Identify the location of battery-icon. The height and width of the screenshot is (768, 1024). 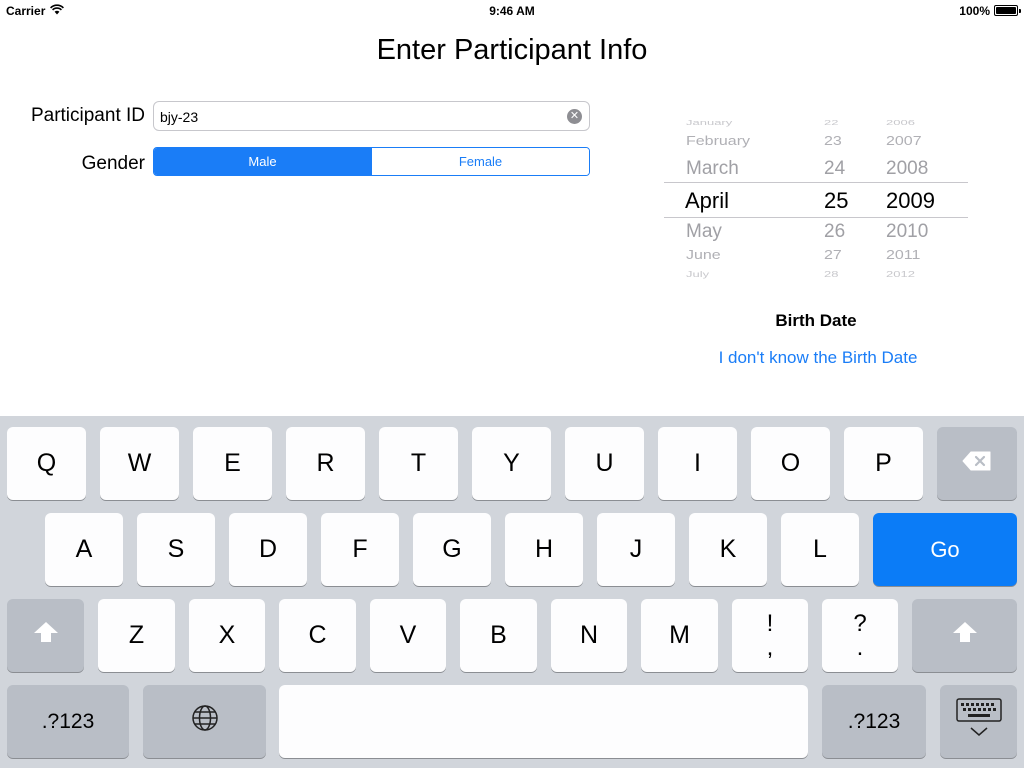
(1007, 10).